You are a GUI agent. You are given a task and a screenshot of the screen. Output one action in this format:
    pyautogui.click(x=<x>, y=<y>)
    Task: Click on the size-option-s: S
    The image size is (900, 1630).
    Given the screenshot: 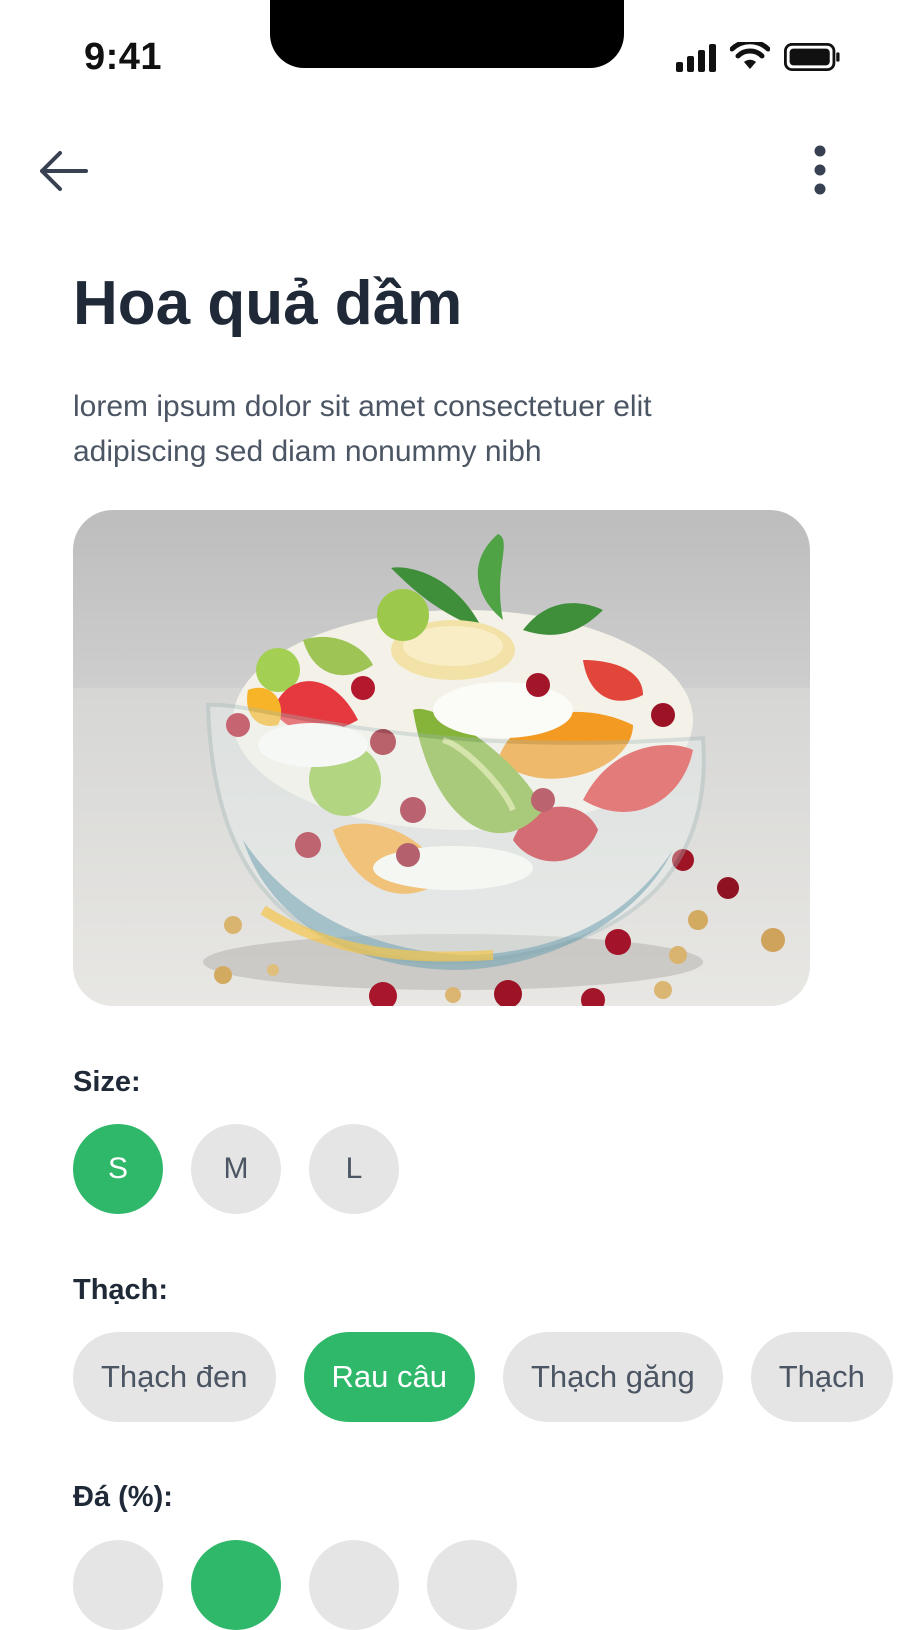 What is the action you would take?
    pyautogui.click(x=118, y=1169)
    